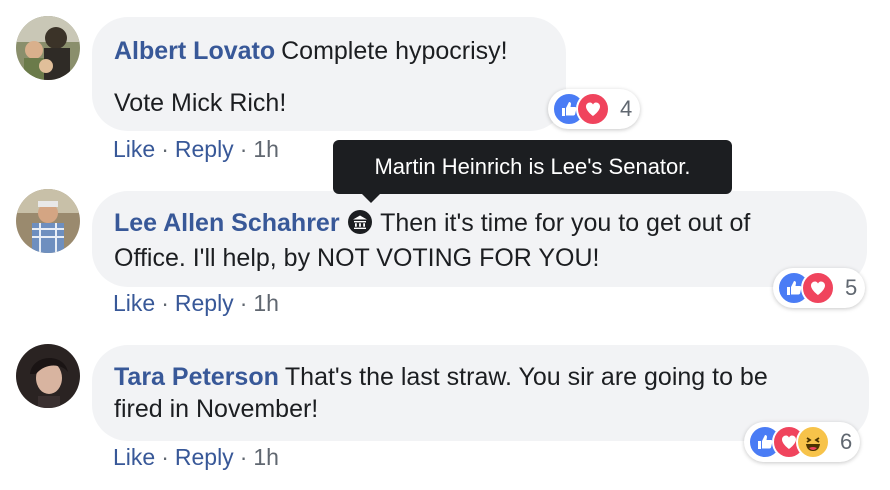  What do you see at coordinates (846, 441) in the screenshot?
I see `reaction-count: 6` at bounding box center [846, 441].